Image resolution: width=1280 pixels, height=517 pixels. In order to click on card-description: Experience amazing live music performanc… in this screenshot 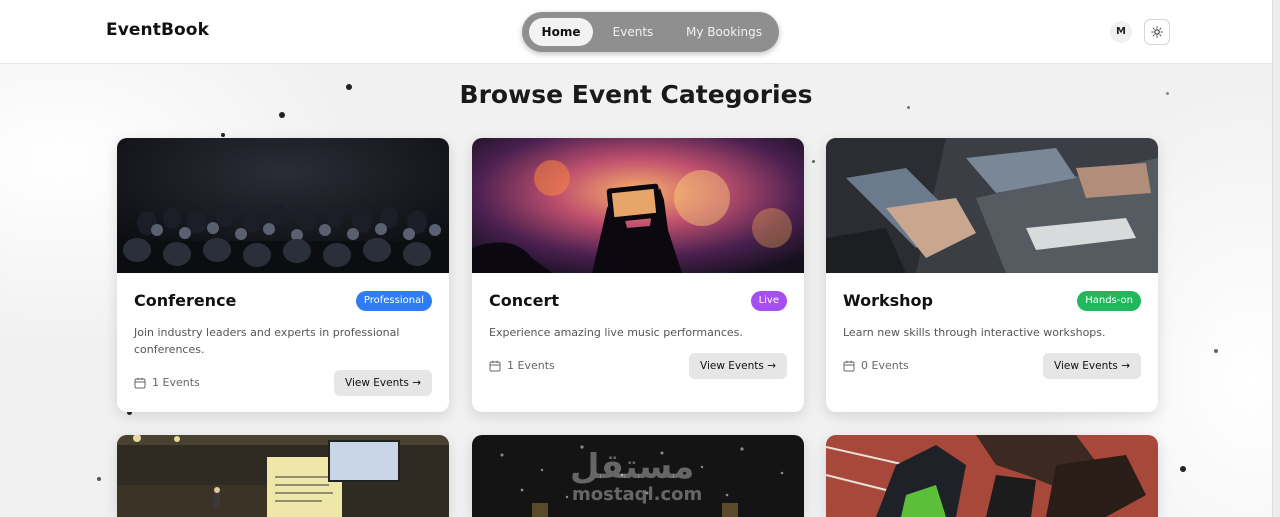, I will do `click(616, 332)`.